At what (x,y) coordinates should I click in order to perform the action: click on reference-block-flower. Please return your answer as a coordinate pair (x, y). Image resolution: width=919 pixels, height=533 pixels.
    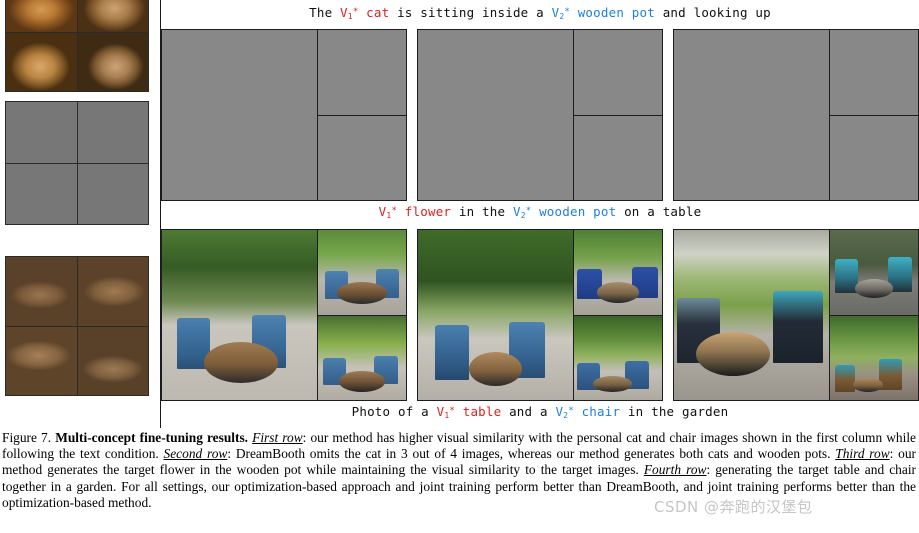
    Looking at the image, I should click on (77, 163).